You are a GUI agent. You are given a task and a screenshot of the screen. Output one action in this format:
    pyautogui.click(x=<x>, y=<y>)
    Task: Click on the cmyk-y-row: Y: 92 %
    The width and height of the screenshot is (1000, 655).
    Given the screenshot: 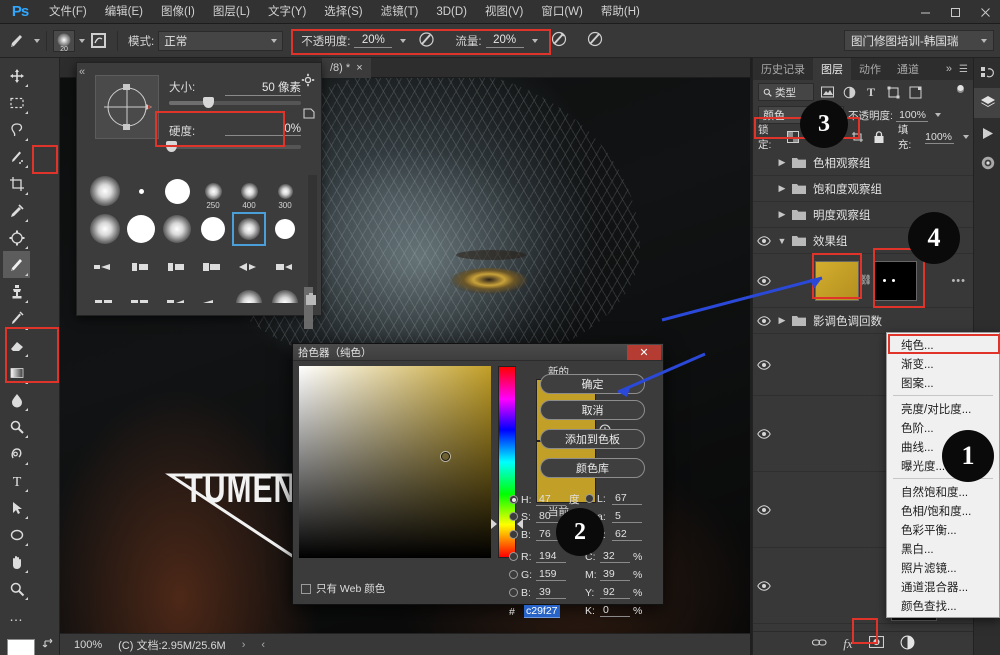 What is the action you would take?
    pyautogui.click(x=617, y=592)
    